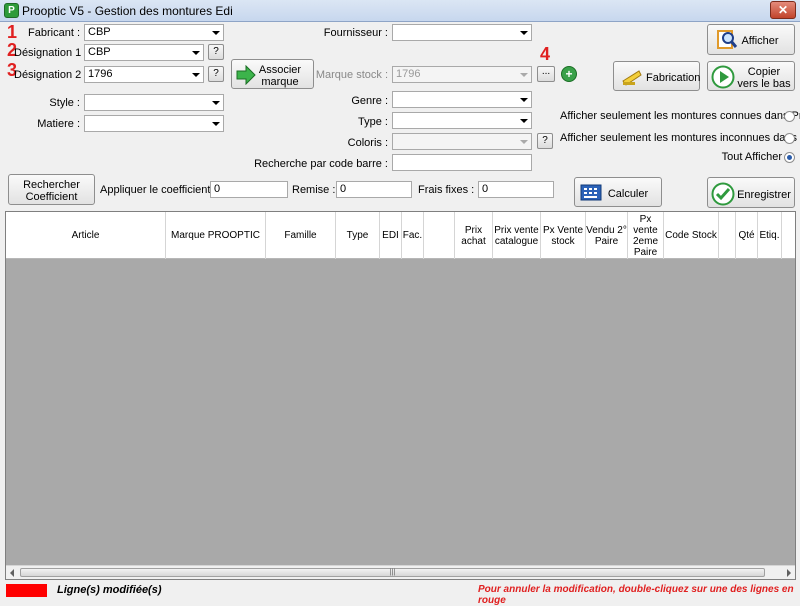 The image size is (800, 606). Describe the element at coordinates (569, 74) in the screenshot. I see `add-icon: +` at that location.